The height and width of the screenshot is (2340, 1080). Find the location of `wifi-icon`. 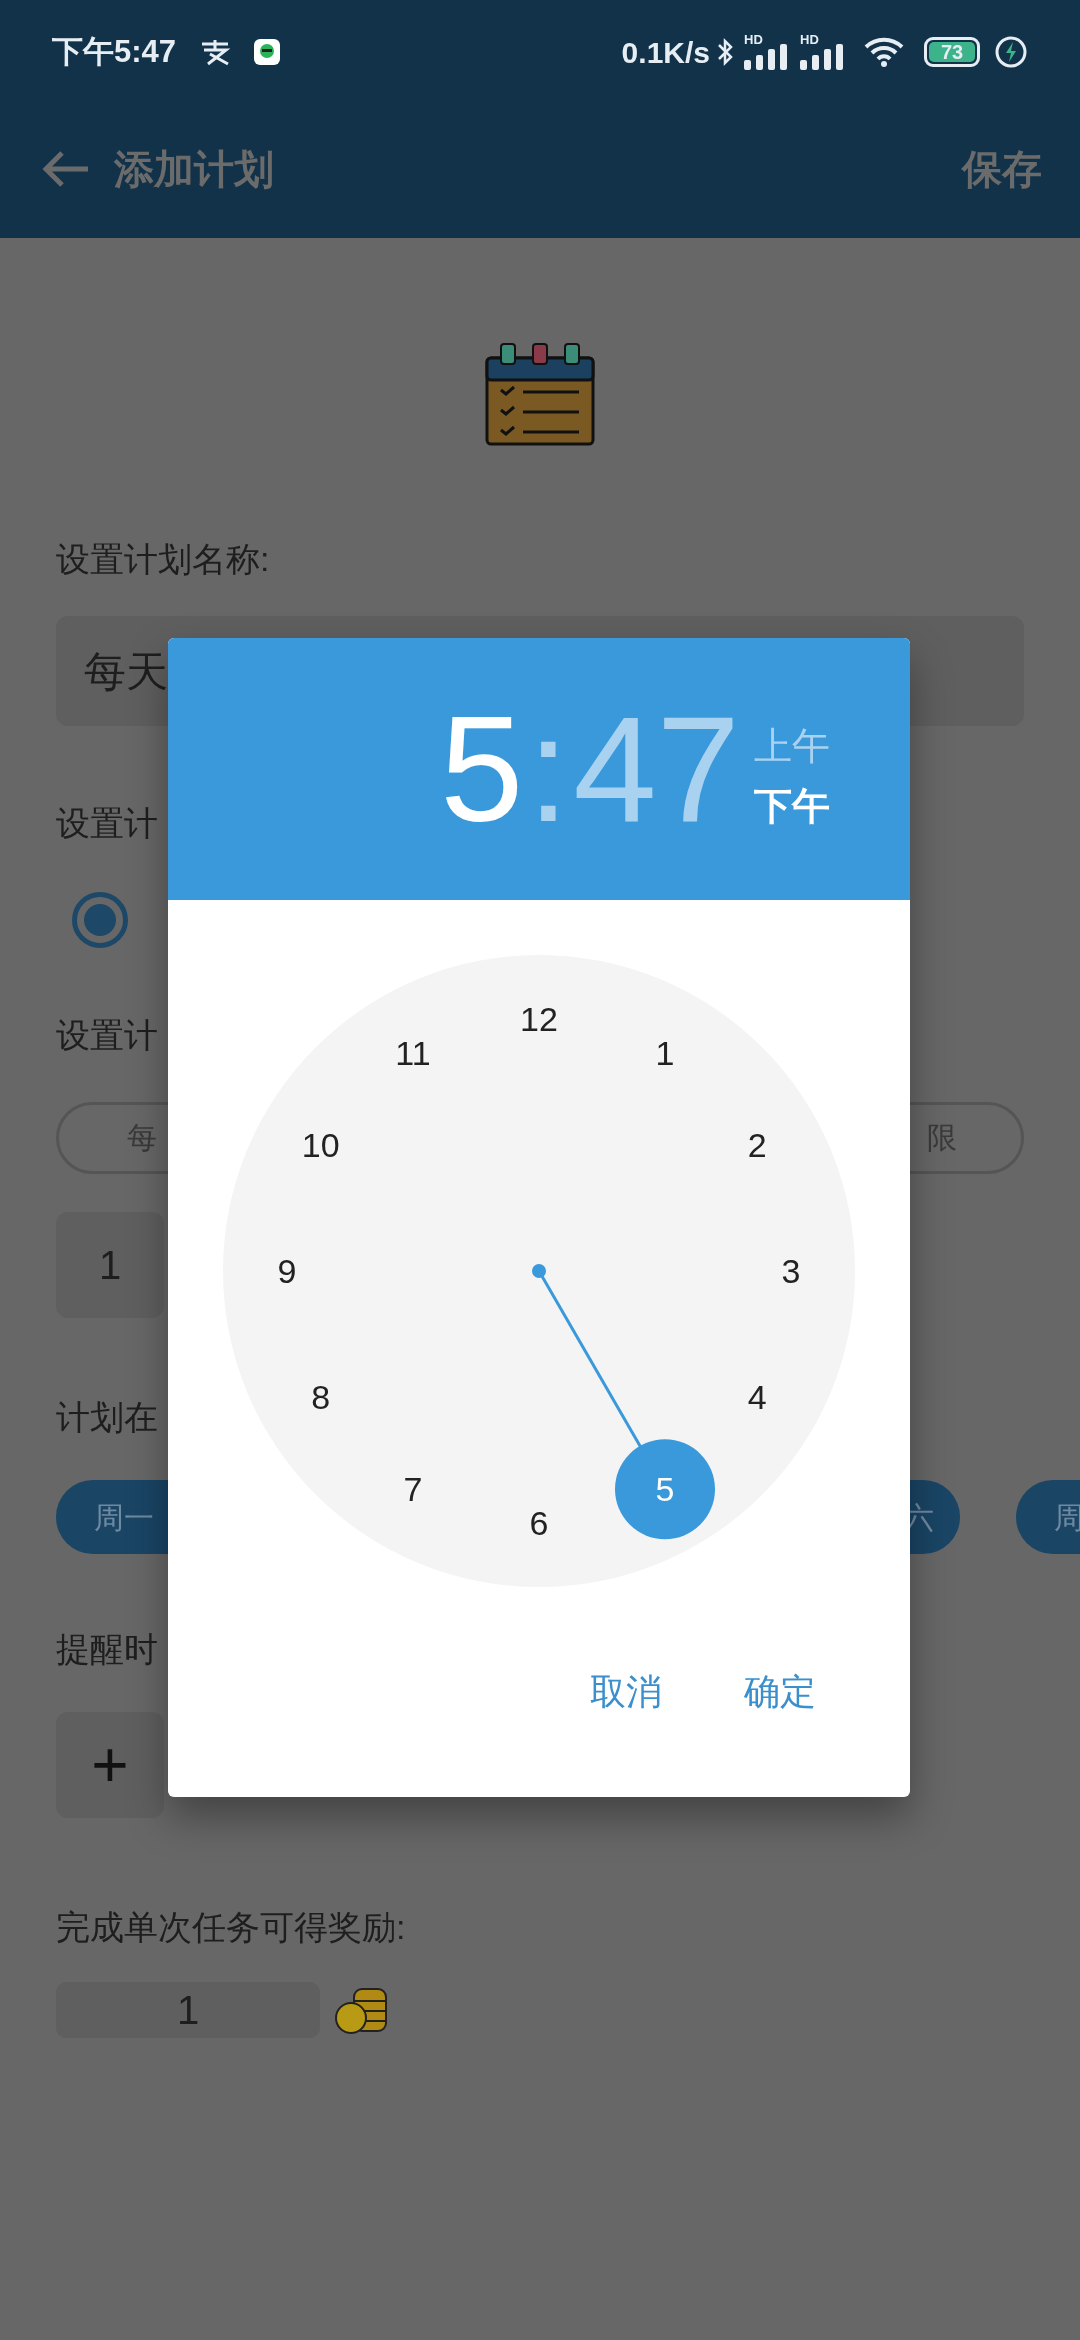

wifi-icon is located at coordinates (884, 52).